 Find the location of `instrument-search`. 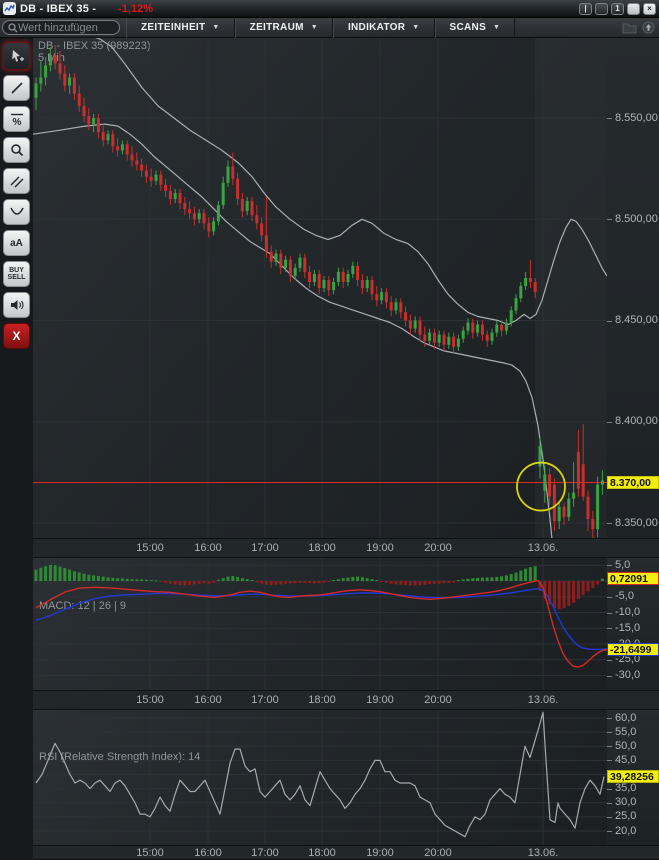

instrument-search is located at coordinates (61, 27).